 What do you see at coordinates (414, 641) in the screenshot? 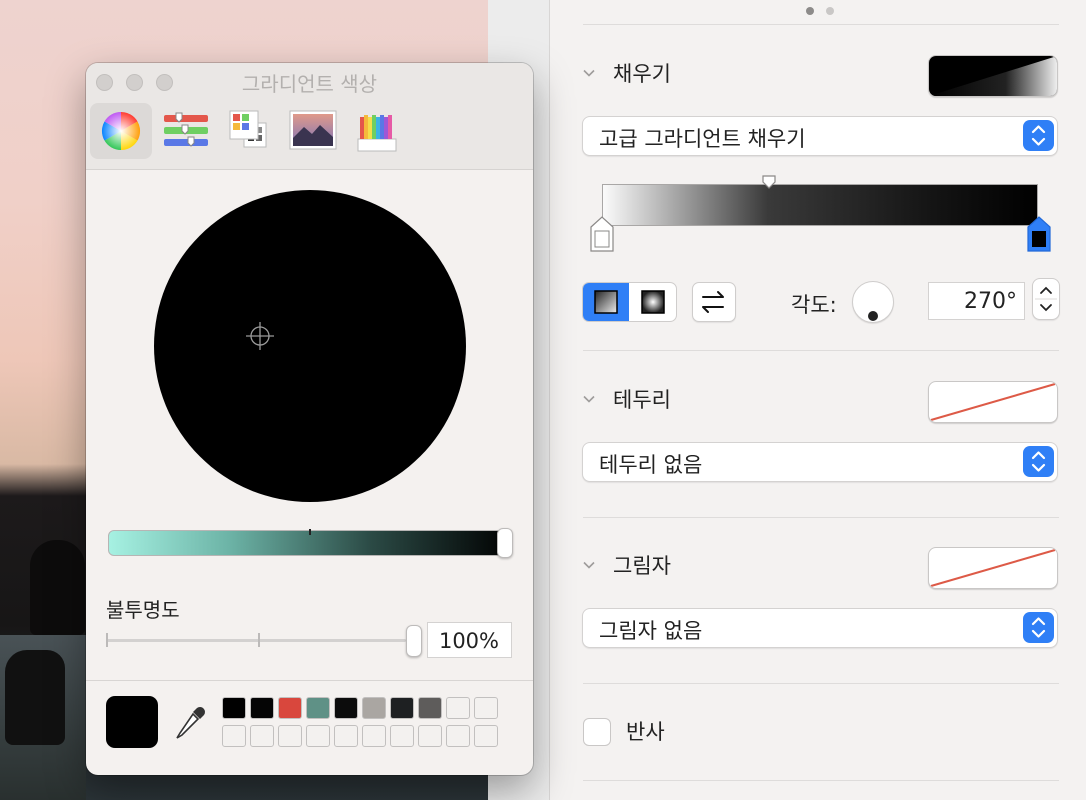
I see `opacity-knob` at bounding box center [414, 641].